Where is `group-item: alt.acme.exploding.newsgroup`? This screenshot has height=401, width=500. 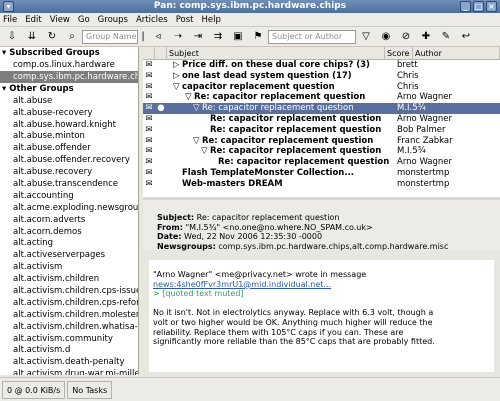
group-item: alt.acme.exploding.newsgroup is located at coordinates (69, 208).